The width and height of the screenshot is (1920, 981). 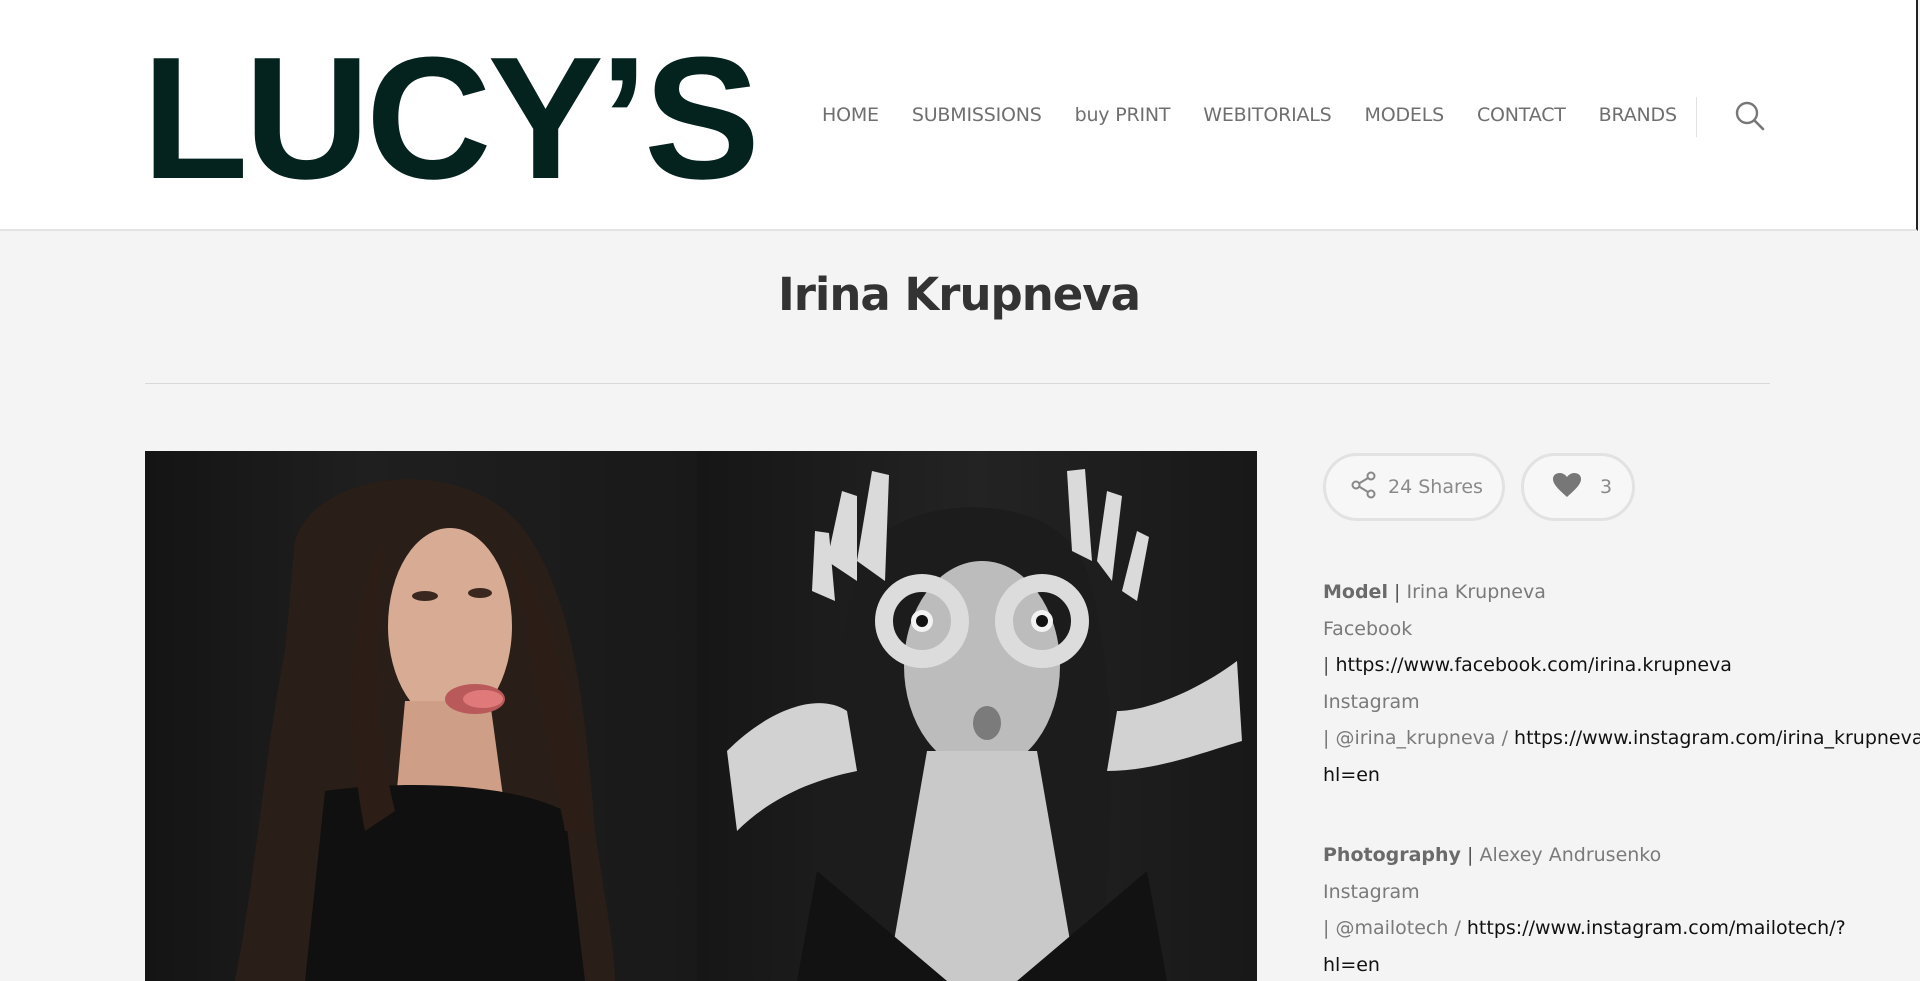 What do you see at coordinates (1750, 116) in the screenshot?
I see `search-icon` at bounding box center [1750, 116].